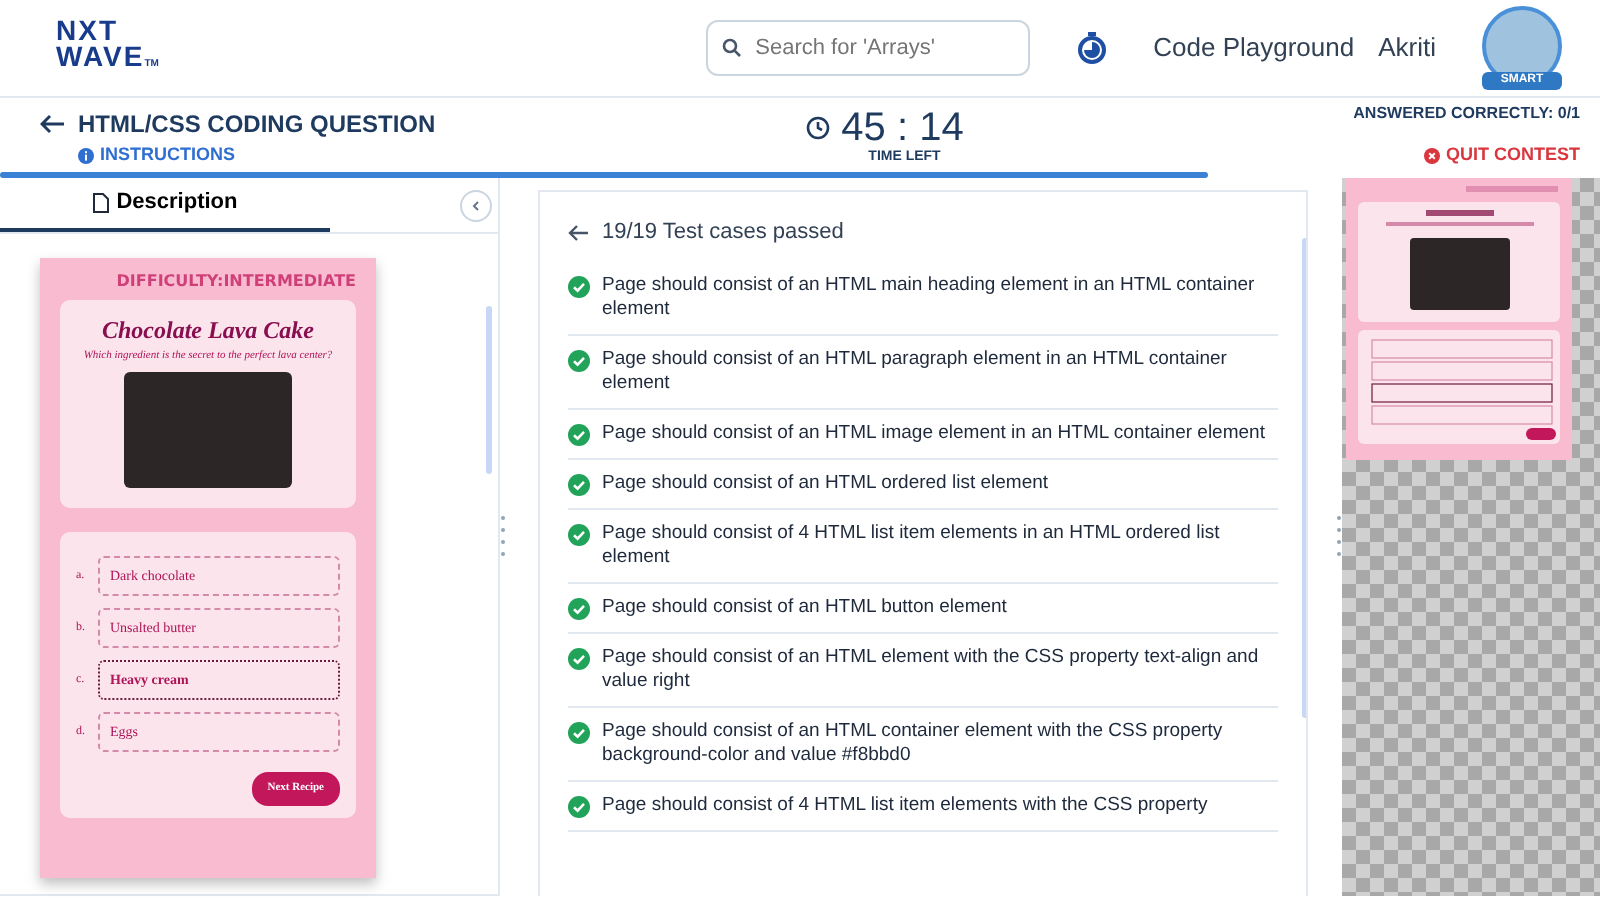 Image resolution: width=1600 pixels, height=898 pixels. I want to click on test-case: Page should consist of an HTML paragraph element in an HTML container element, so click(915, 371).